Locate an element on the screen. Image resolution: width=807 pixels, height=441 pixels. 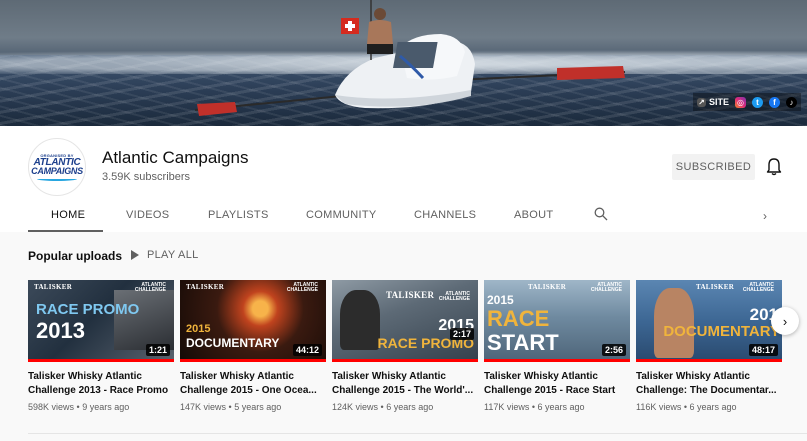
instagram-icon: ◎ is located at coordinates (740, 102).